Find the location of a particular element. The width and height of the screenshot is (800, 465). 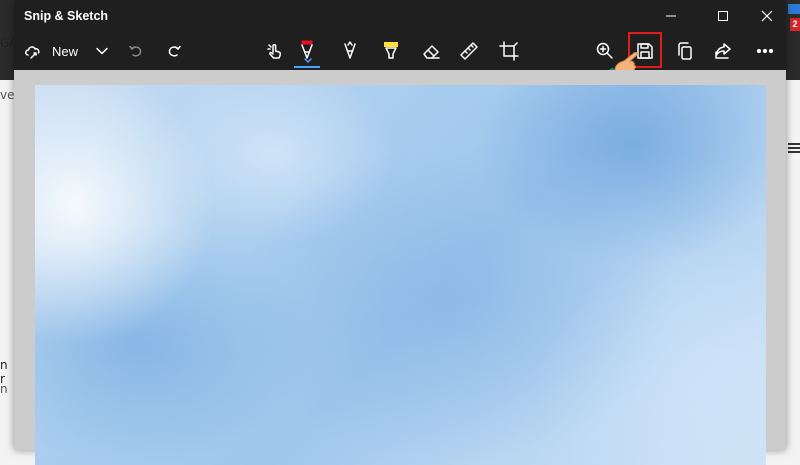

copy-button is located at coordinates (685, 51).